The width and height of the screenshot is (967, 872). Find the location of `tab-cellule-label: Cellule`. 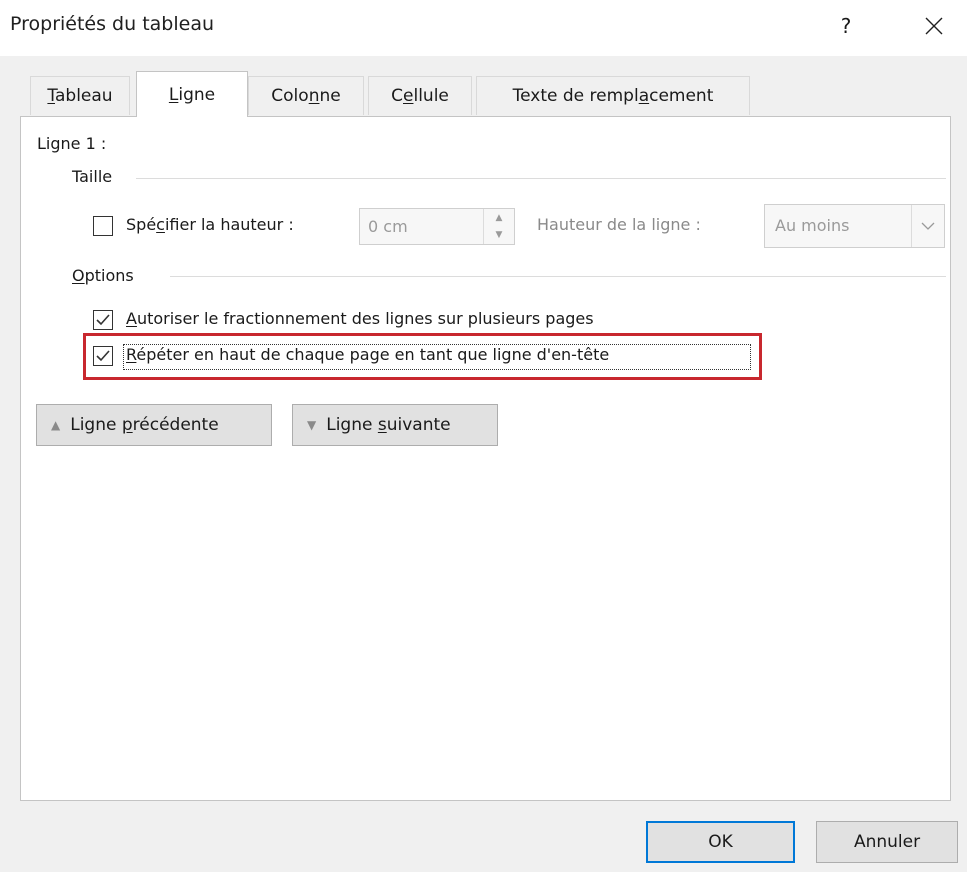

tab-cellule-label: Cellule is located at coordinates (420, 96).